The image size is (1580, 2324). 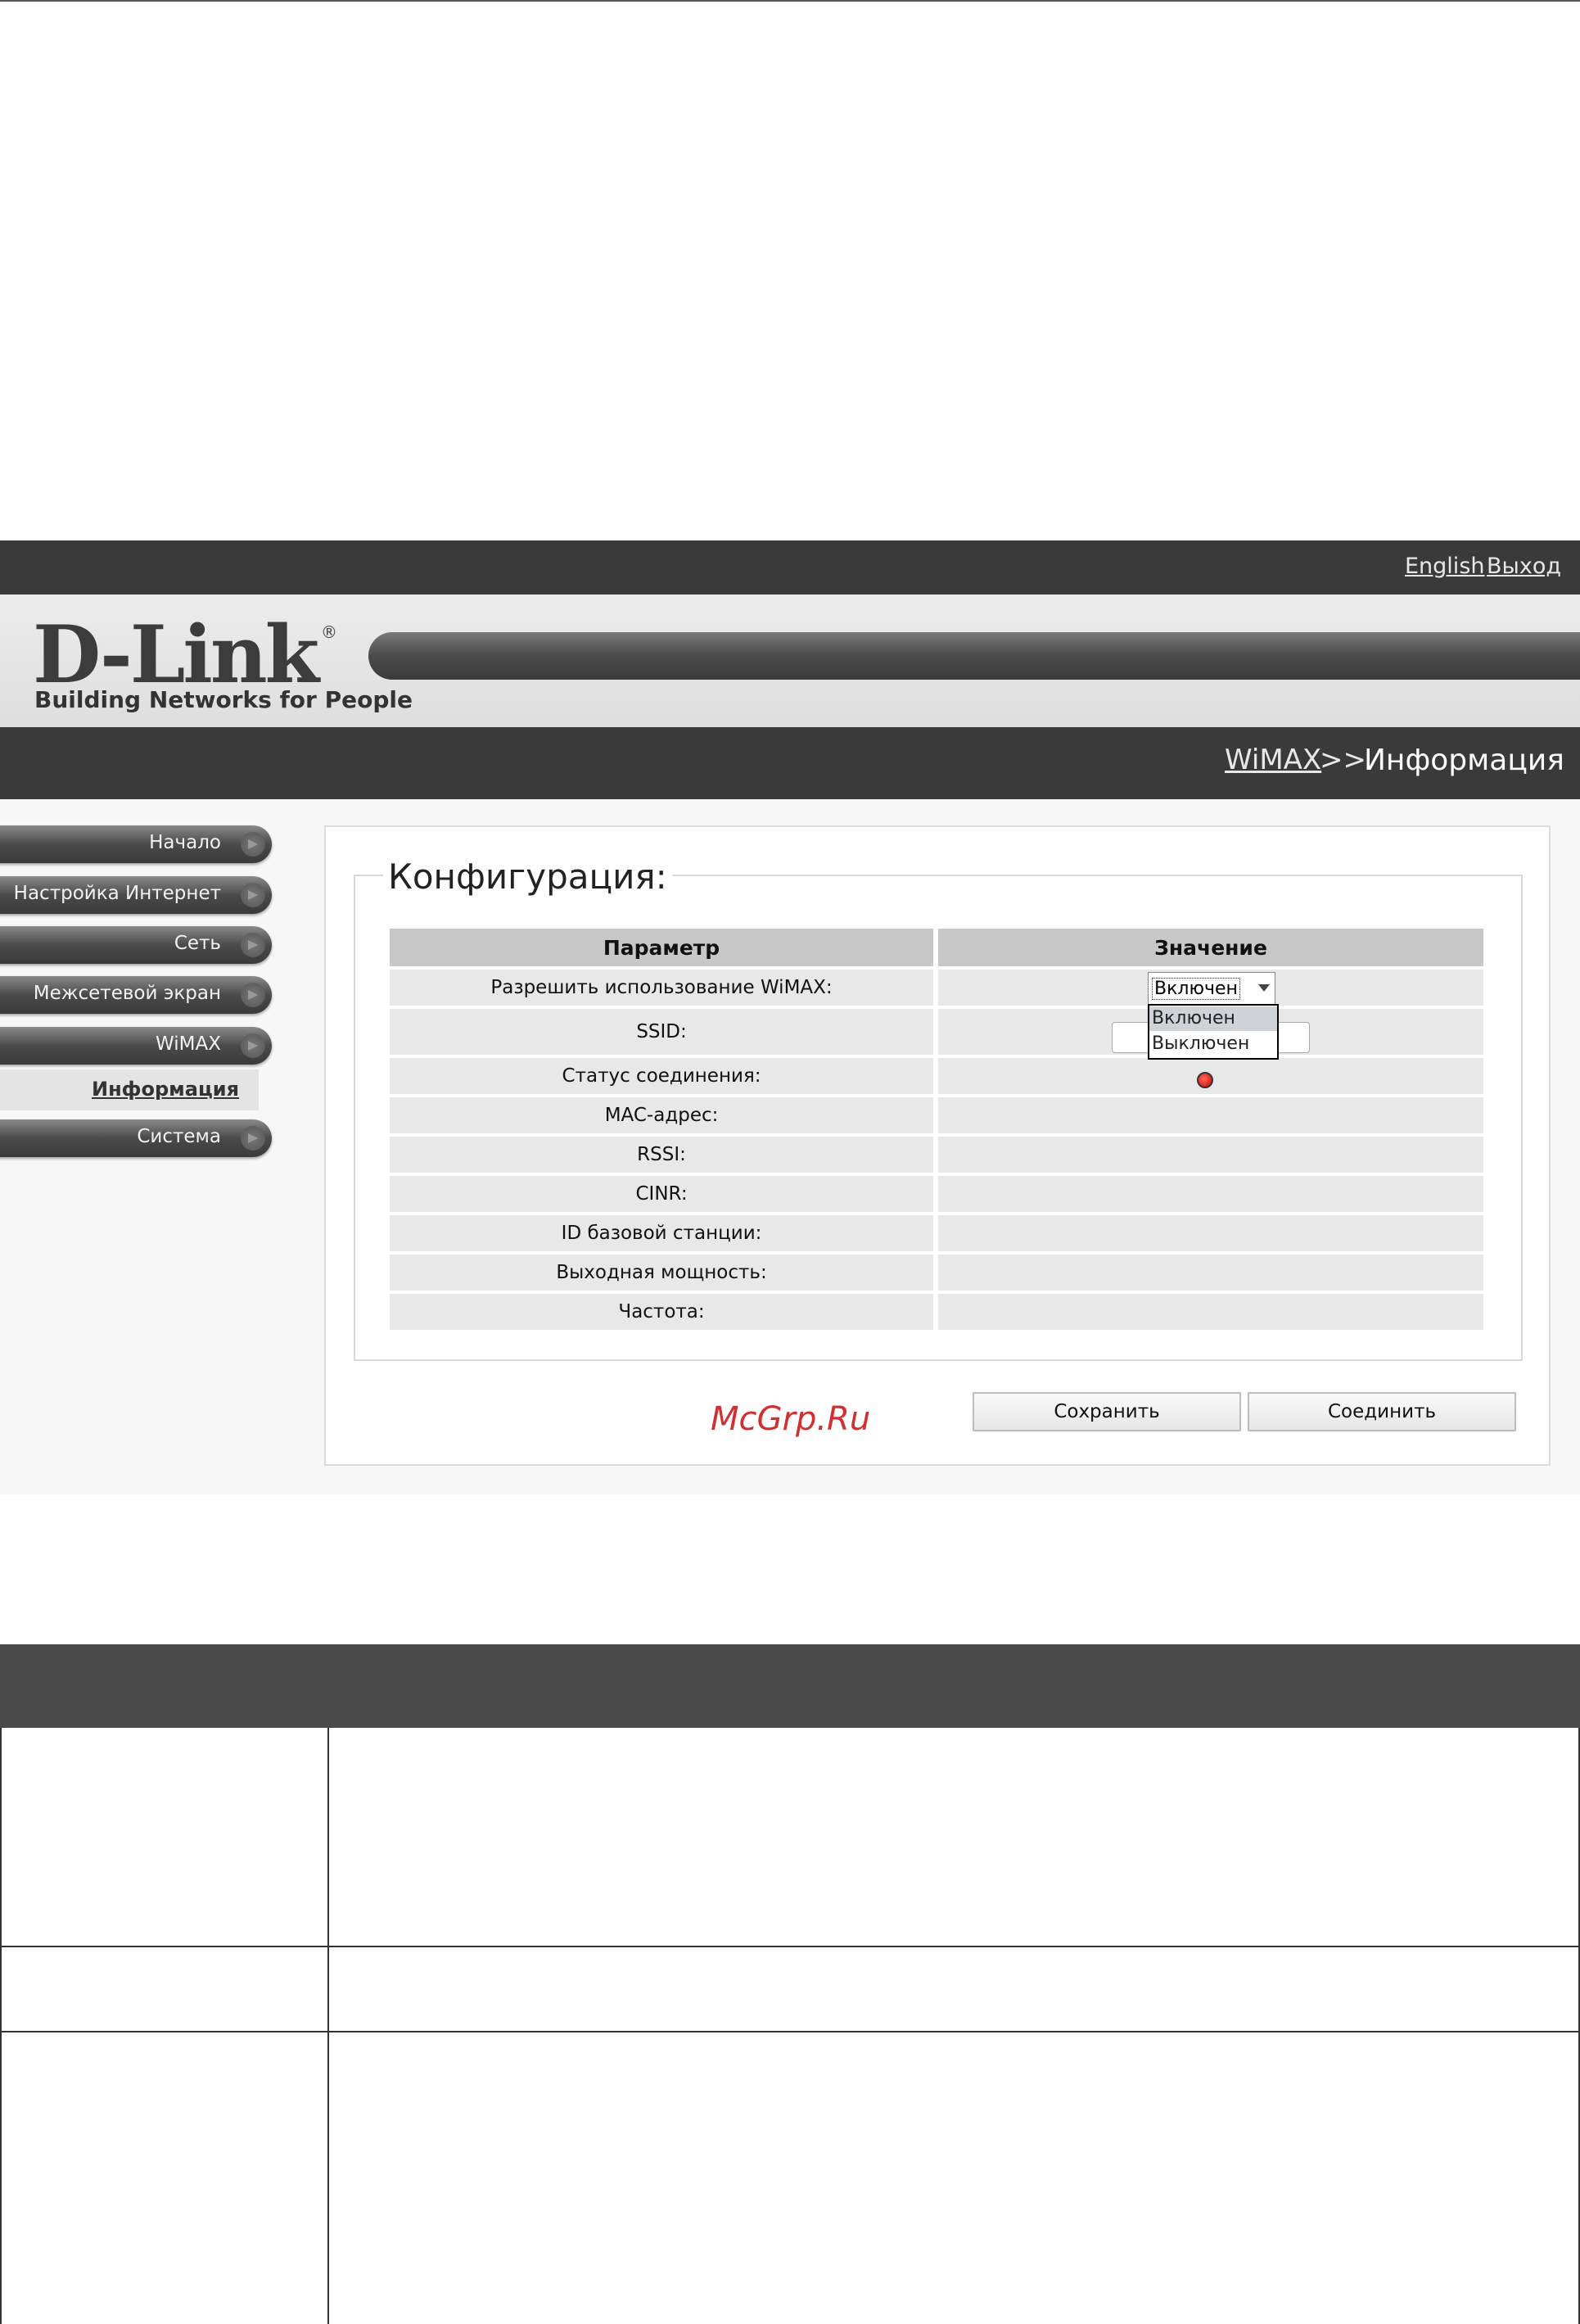 I want to click on nav-start: Начало, so click(x=136, y=844).